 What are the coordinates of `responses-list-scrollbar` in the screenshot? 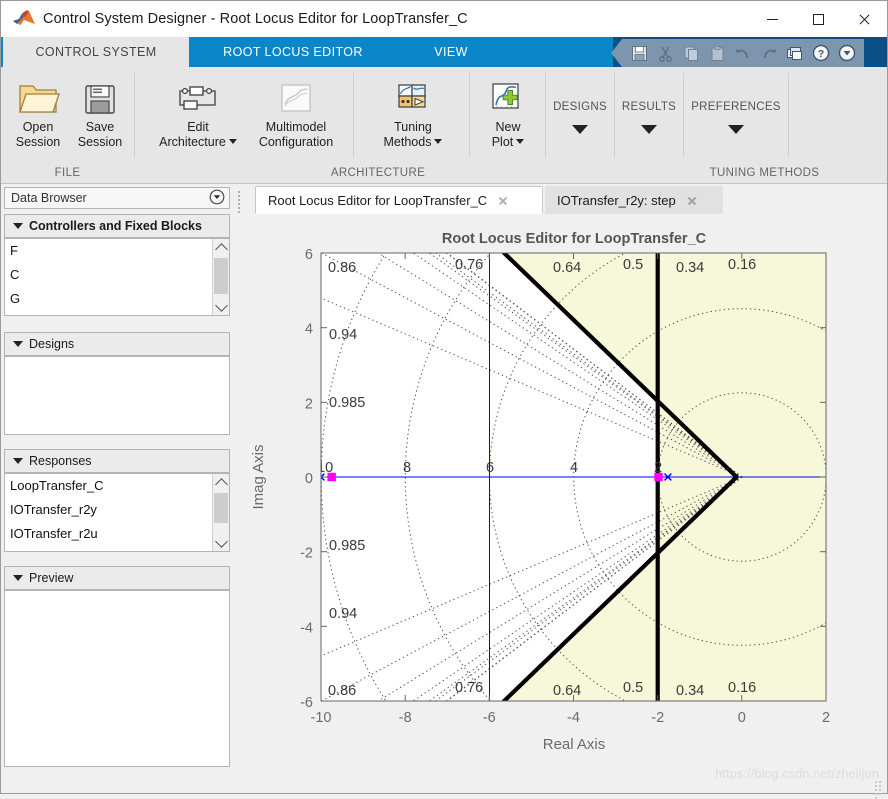 It's located at (220, 512).